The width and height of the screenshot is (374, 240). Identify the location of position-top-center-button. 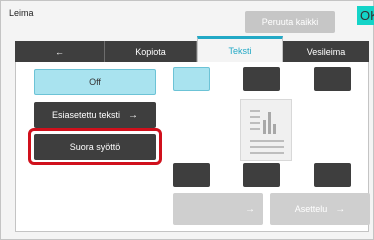
(261, 79).